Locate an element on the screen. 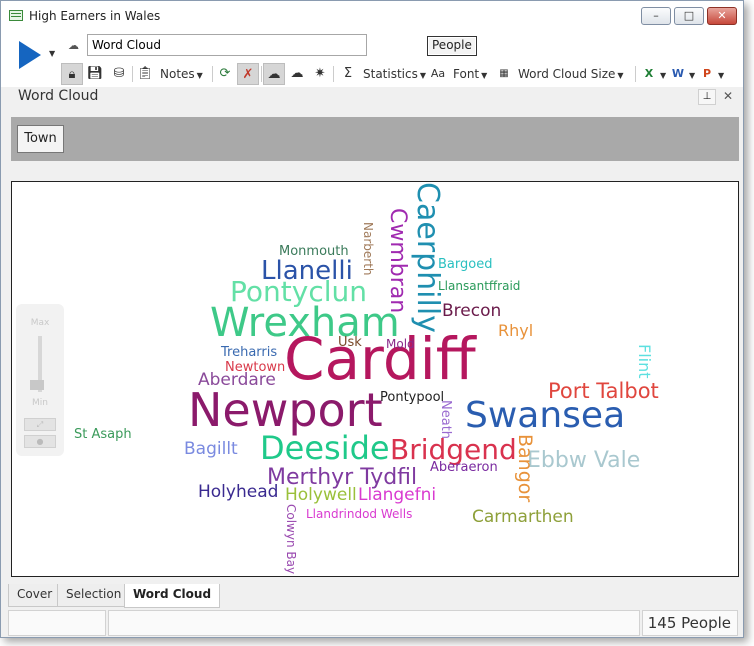  minimize-icon: – is located at coordinates (656, 15).